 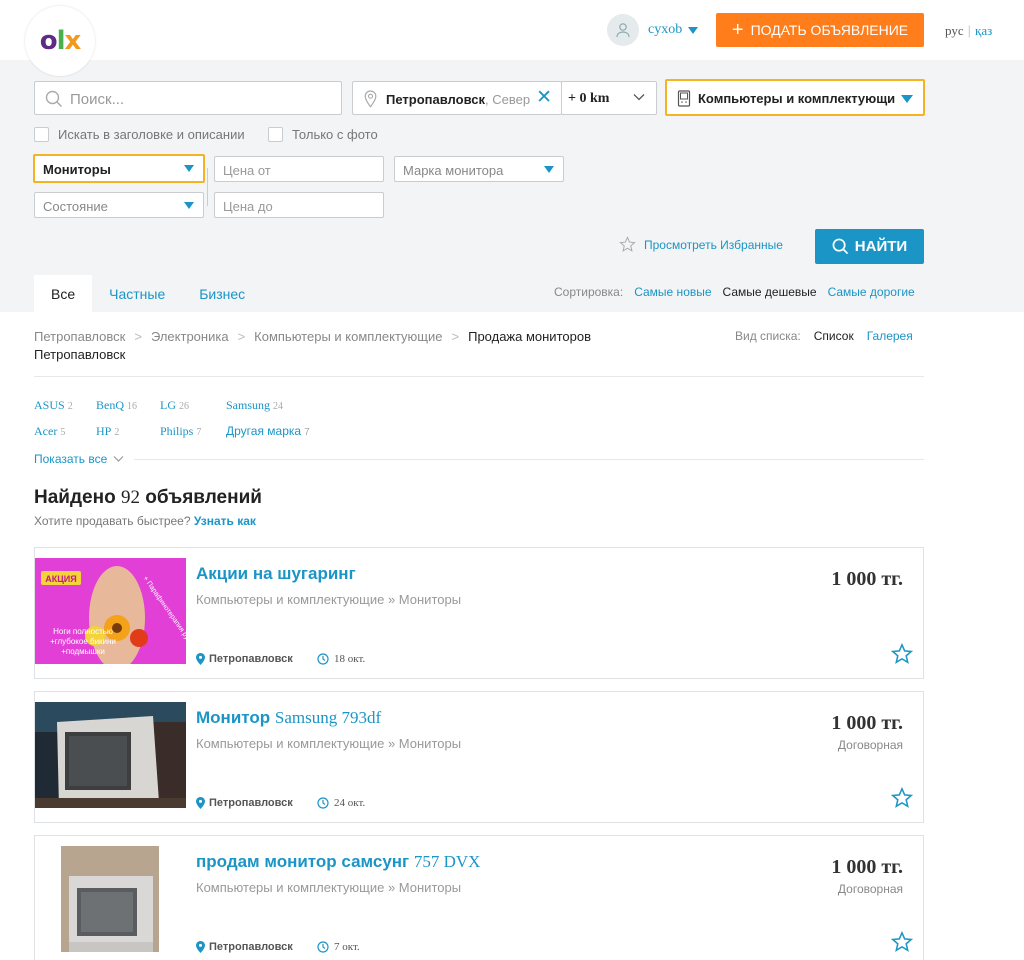 I want to click on city-value: Петропавловск, Север, so click(x=458, y=99).